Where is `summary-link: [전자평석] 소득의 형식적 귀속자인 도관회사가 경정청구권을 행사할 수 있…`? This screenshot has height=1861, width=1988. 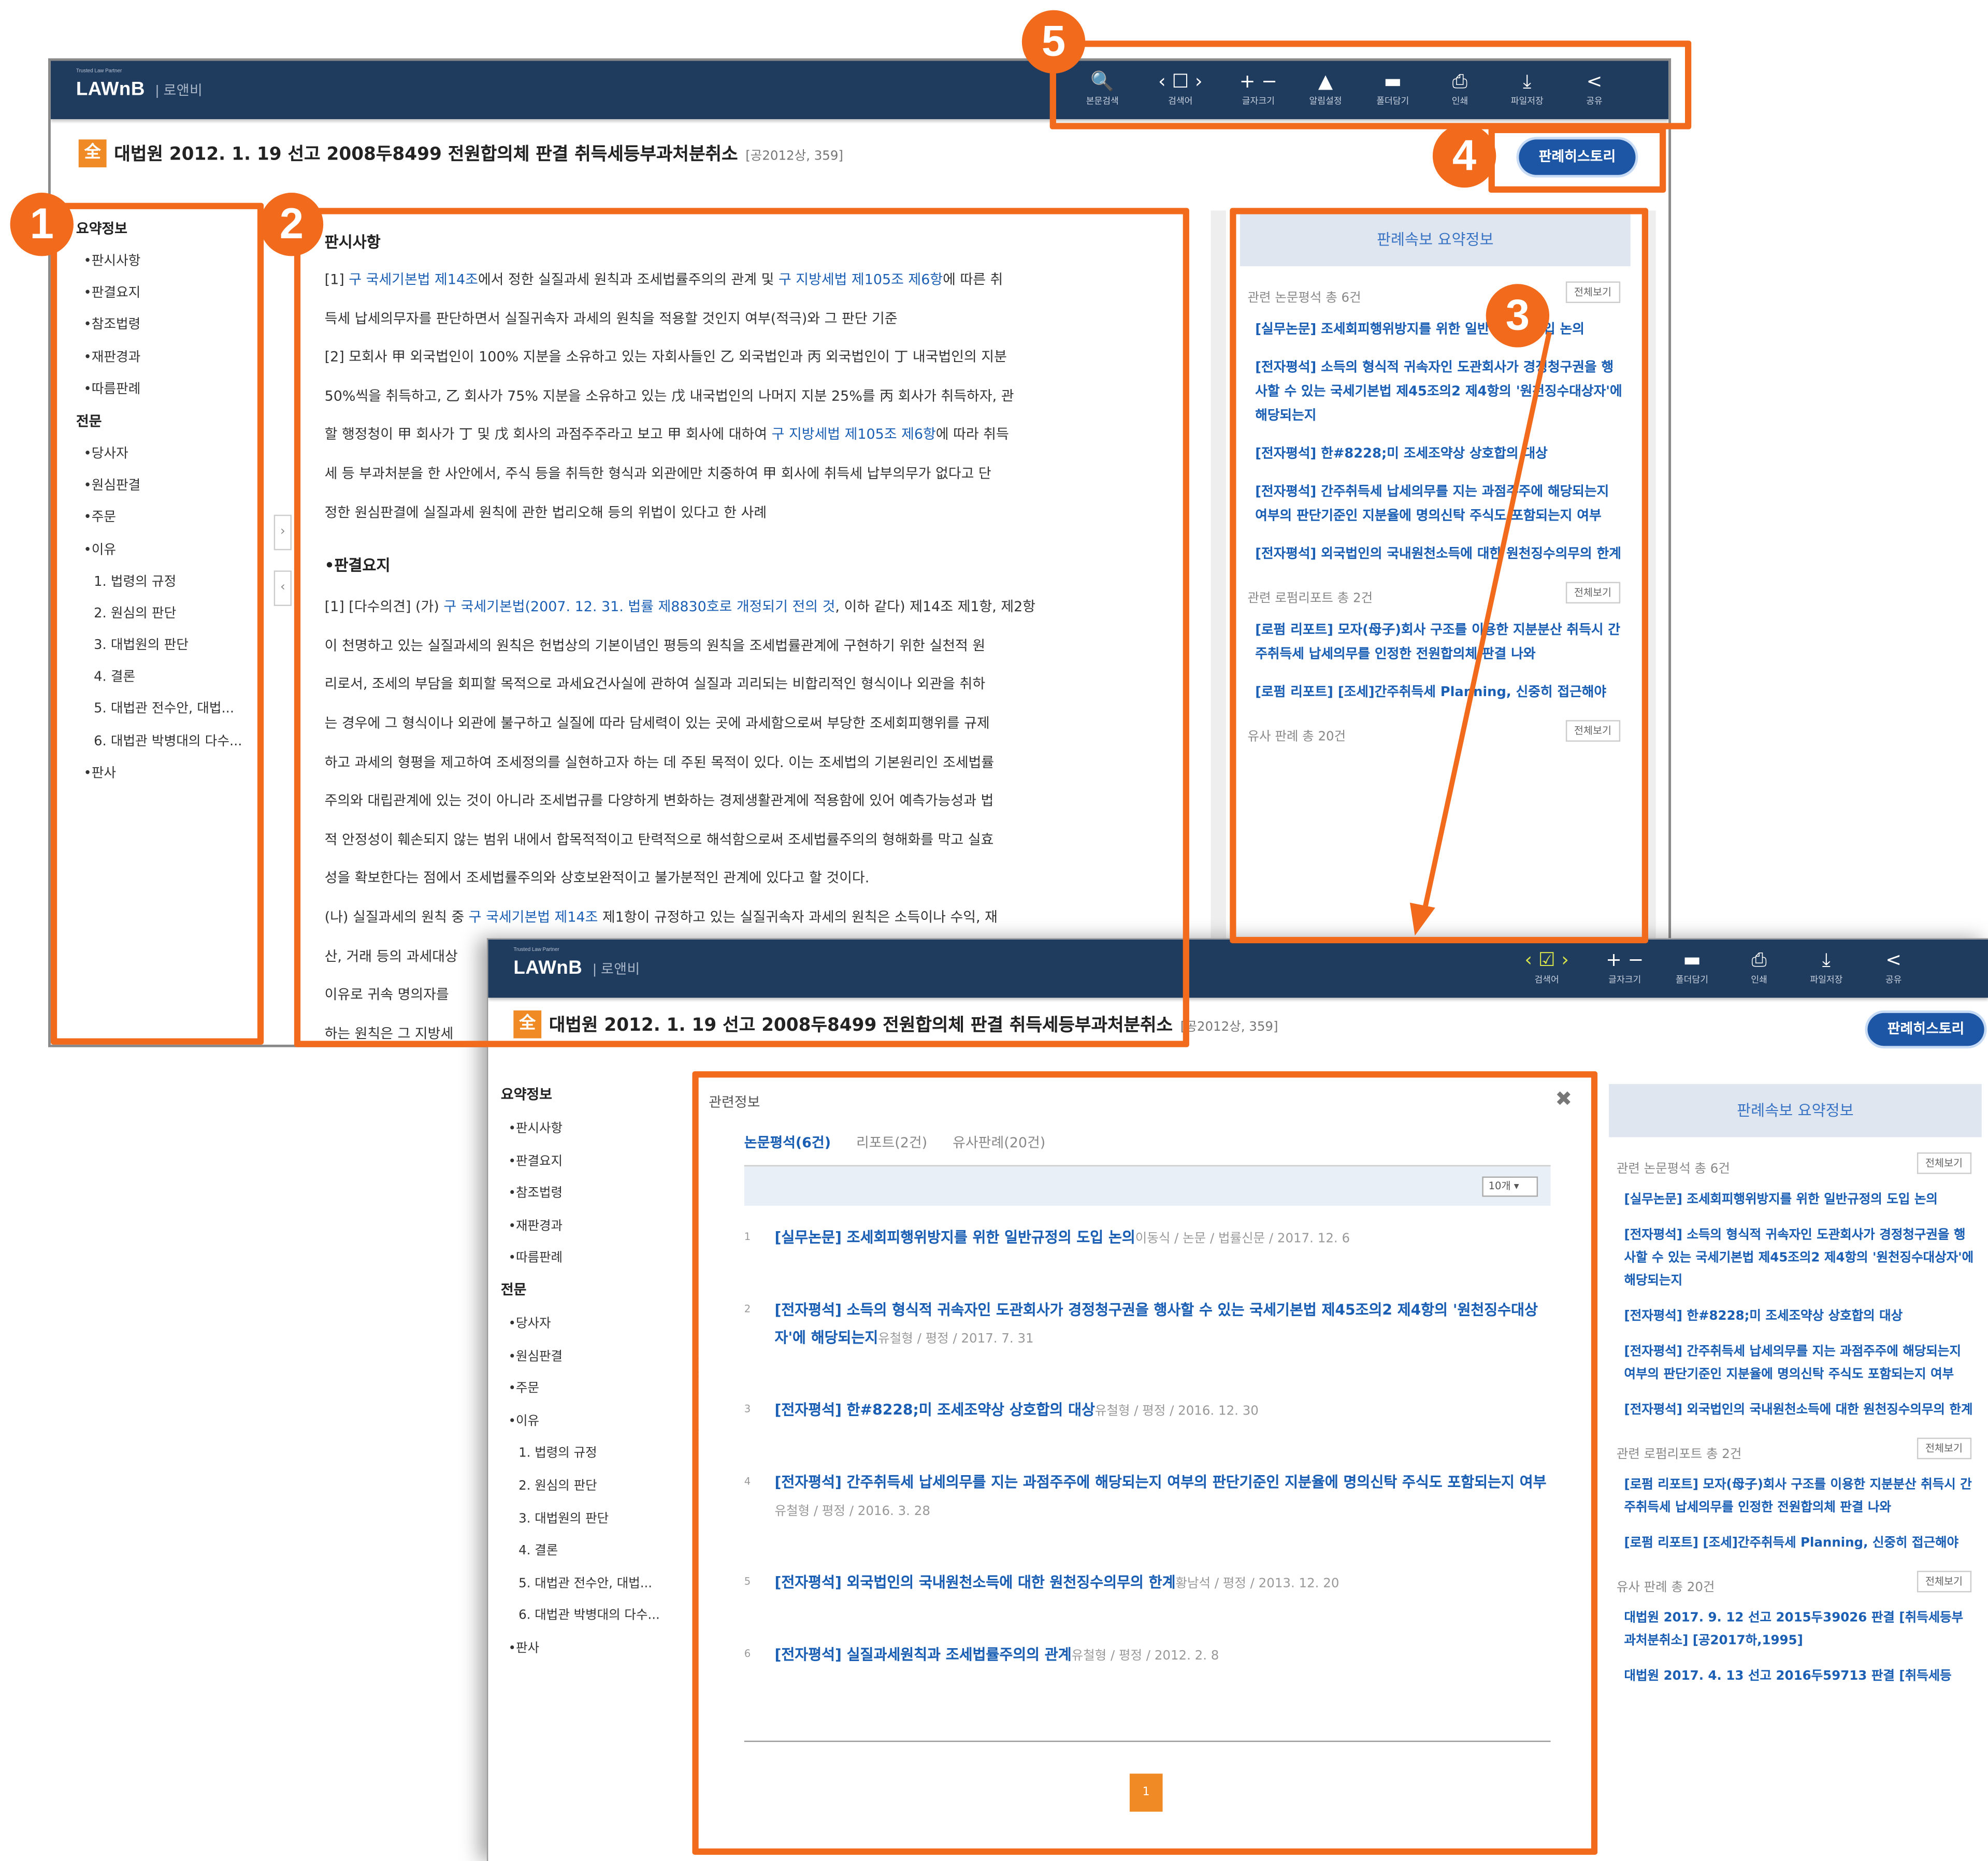 summary-link: [전자평석] 소득의 형식적 귀속자인 도관회사가 경정청구권을 행사할 수 있… is located at coordinates (1799, 1258).